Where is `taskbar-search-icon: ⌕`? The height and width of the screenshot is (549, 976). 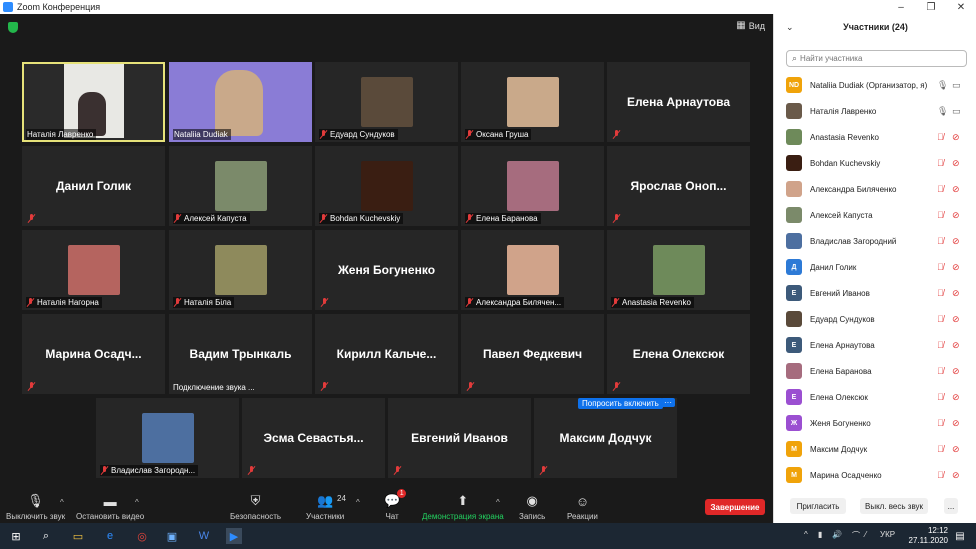
taskbar-search-icon: ⌕ is located at coordinates (46, 536).